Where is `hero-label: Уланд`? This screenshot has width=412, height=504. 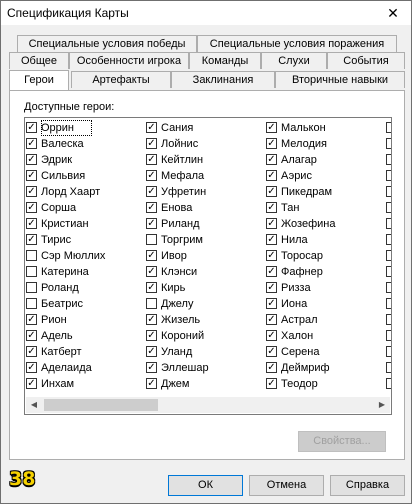
hero-label: Уланд is located at coordinates (177, 352).